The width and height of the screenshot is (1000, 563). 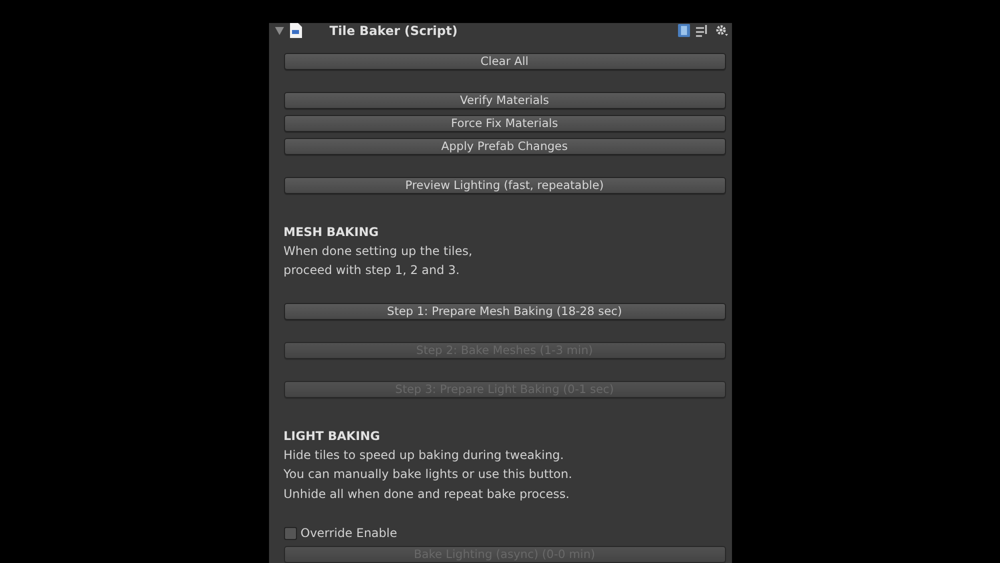 I want to click on action-button: Preview Lighting (fast, repeatable), so click(x=505, y=185).